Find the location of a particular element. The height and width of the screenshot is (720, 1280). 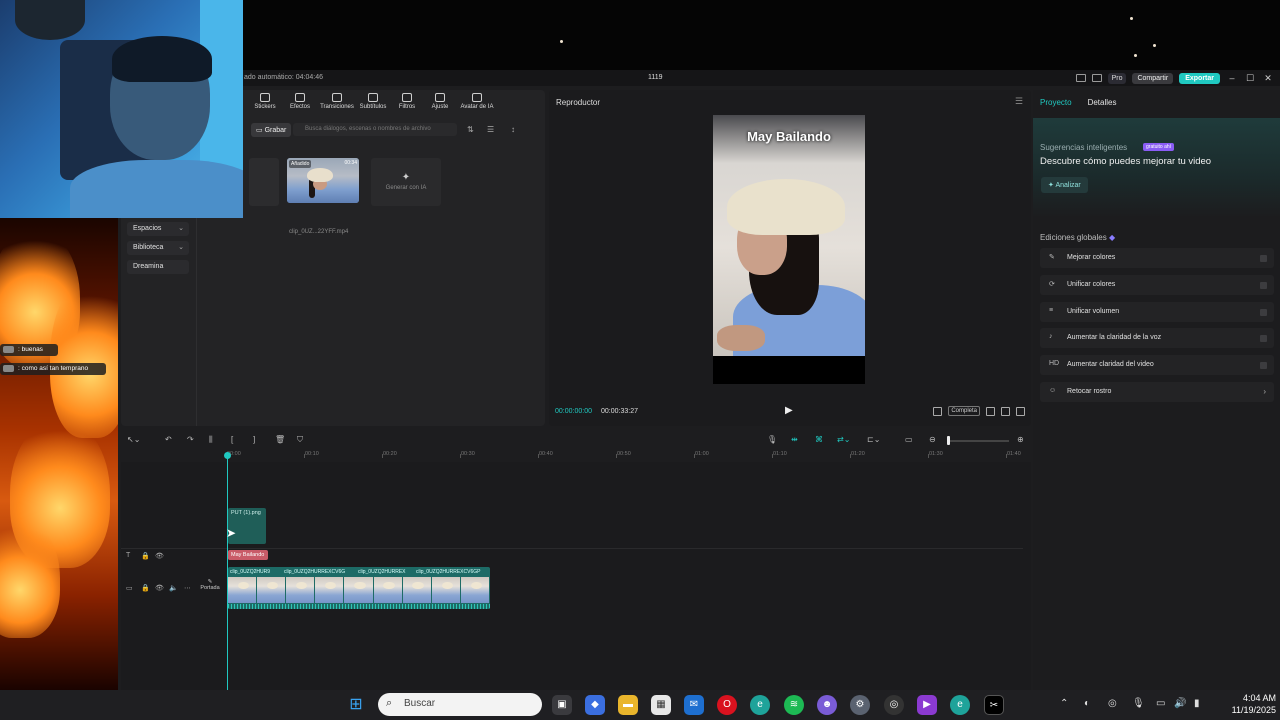

shortcuts-icon is located at coordinates (1096, 78).